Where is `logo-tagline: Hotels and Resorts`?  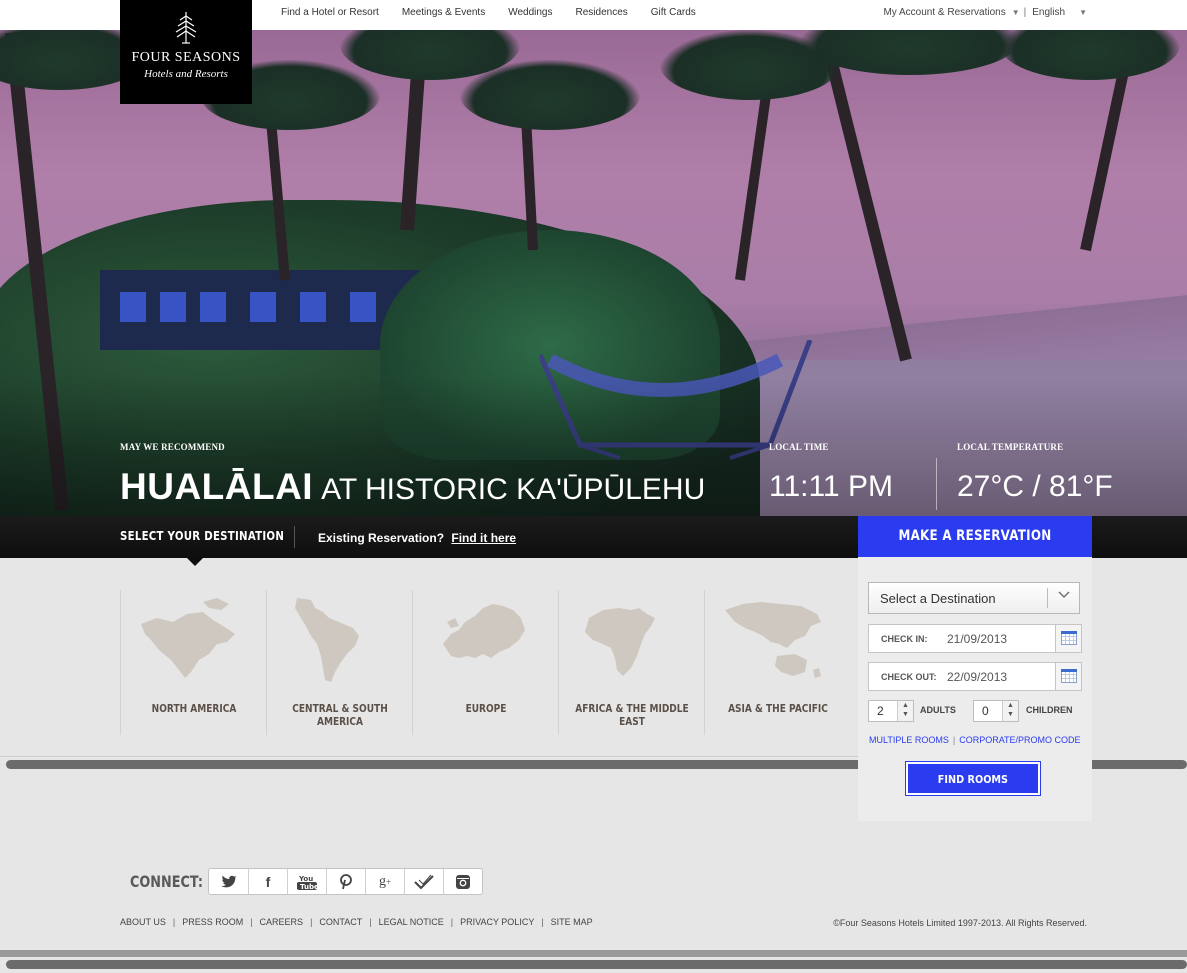 logo-tagline: Hotels and Resorts is located at coordinates (186, 74).